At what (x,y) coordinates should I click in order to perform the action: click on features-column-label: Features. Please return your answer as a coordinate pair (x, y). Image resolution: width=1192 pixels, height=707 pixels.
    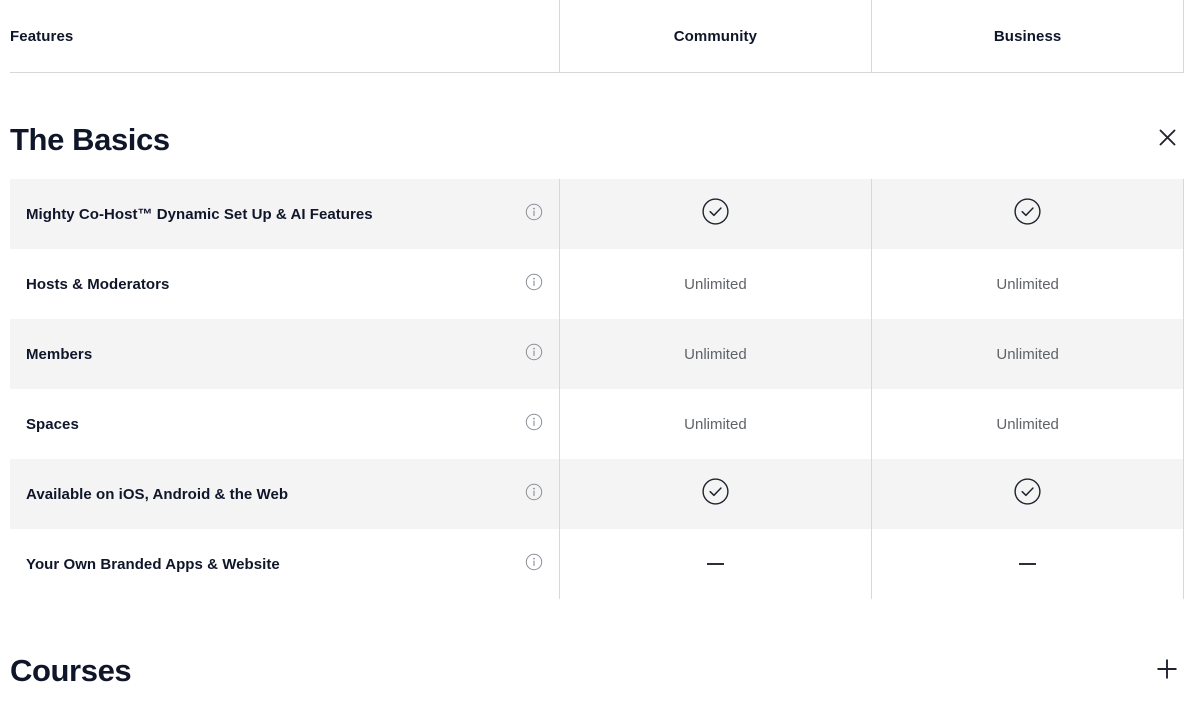
    Looking at the image, I should click on (42, 36).